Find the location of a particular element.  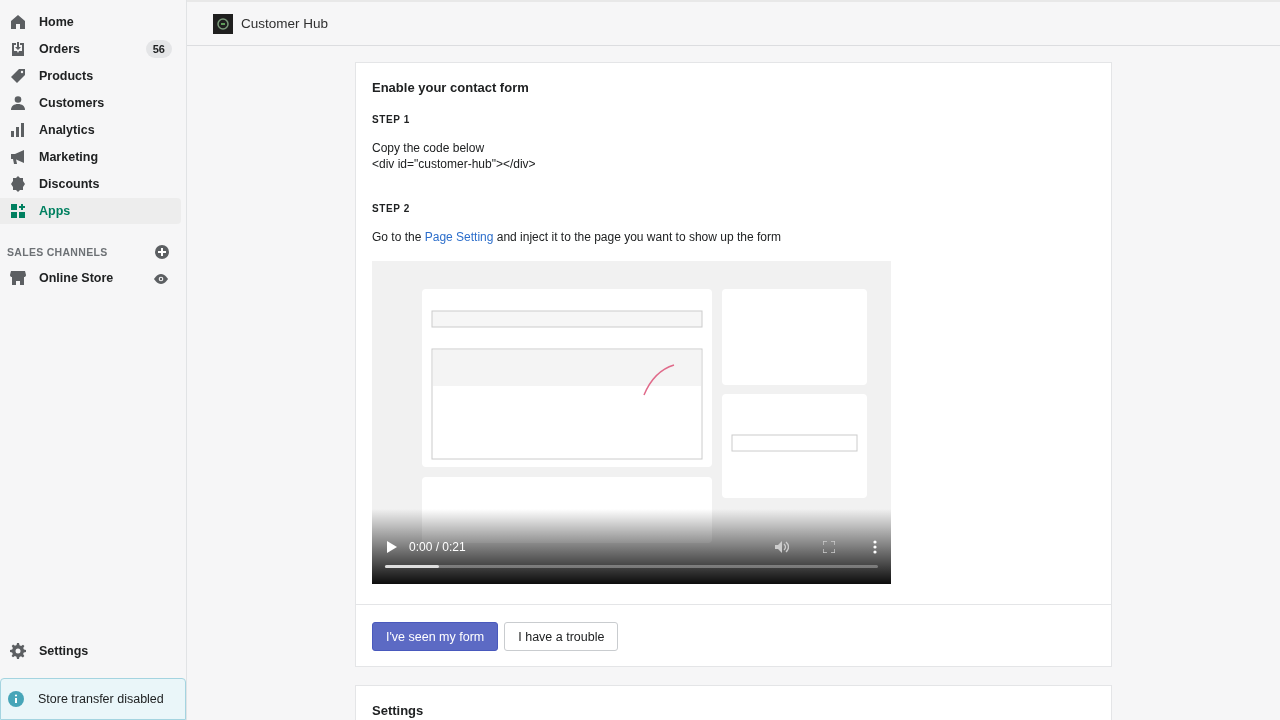

nav-item: Apps is located at coordinates (90, 211).